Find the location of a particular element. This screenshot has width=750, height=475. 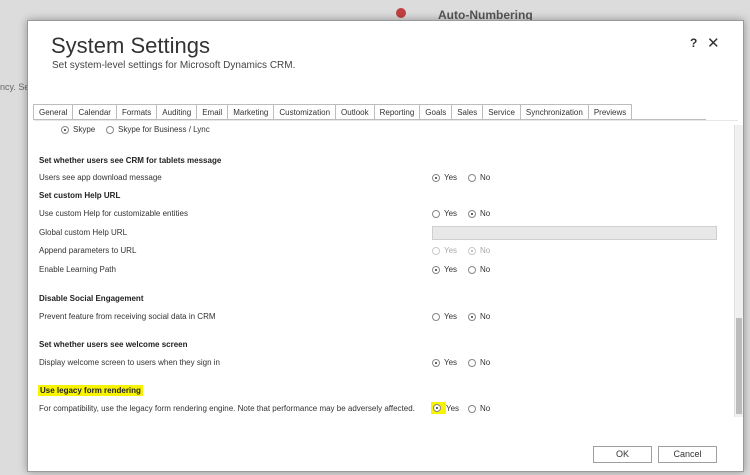

tablet-no-radio is located at coordinates (472, 177).